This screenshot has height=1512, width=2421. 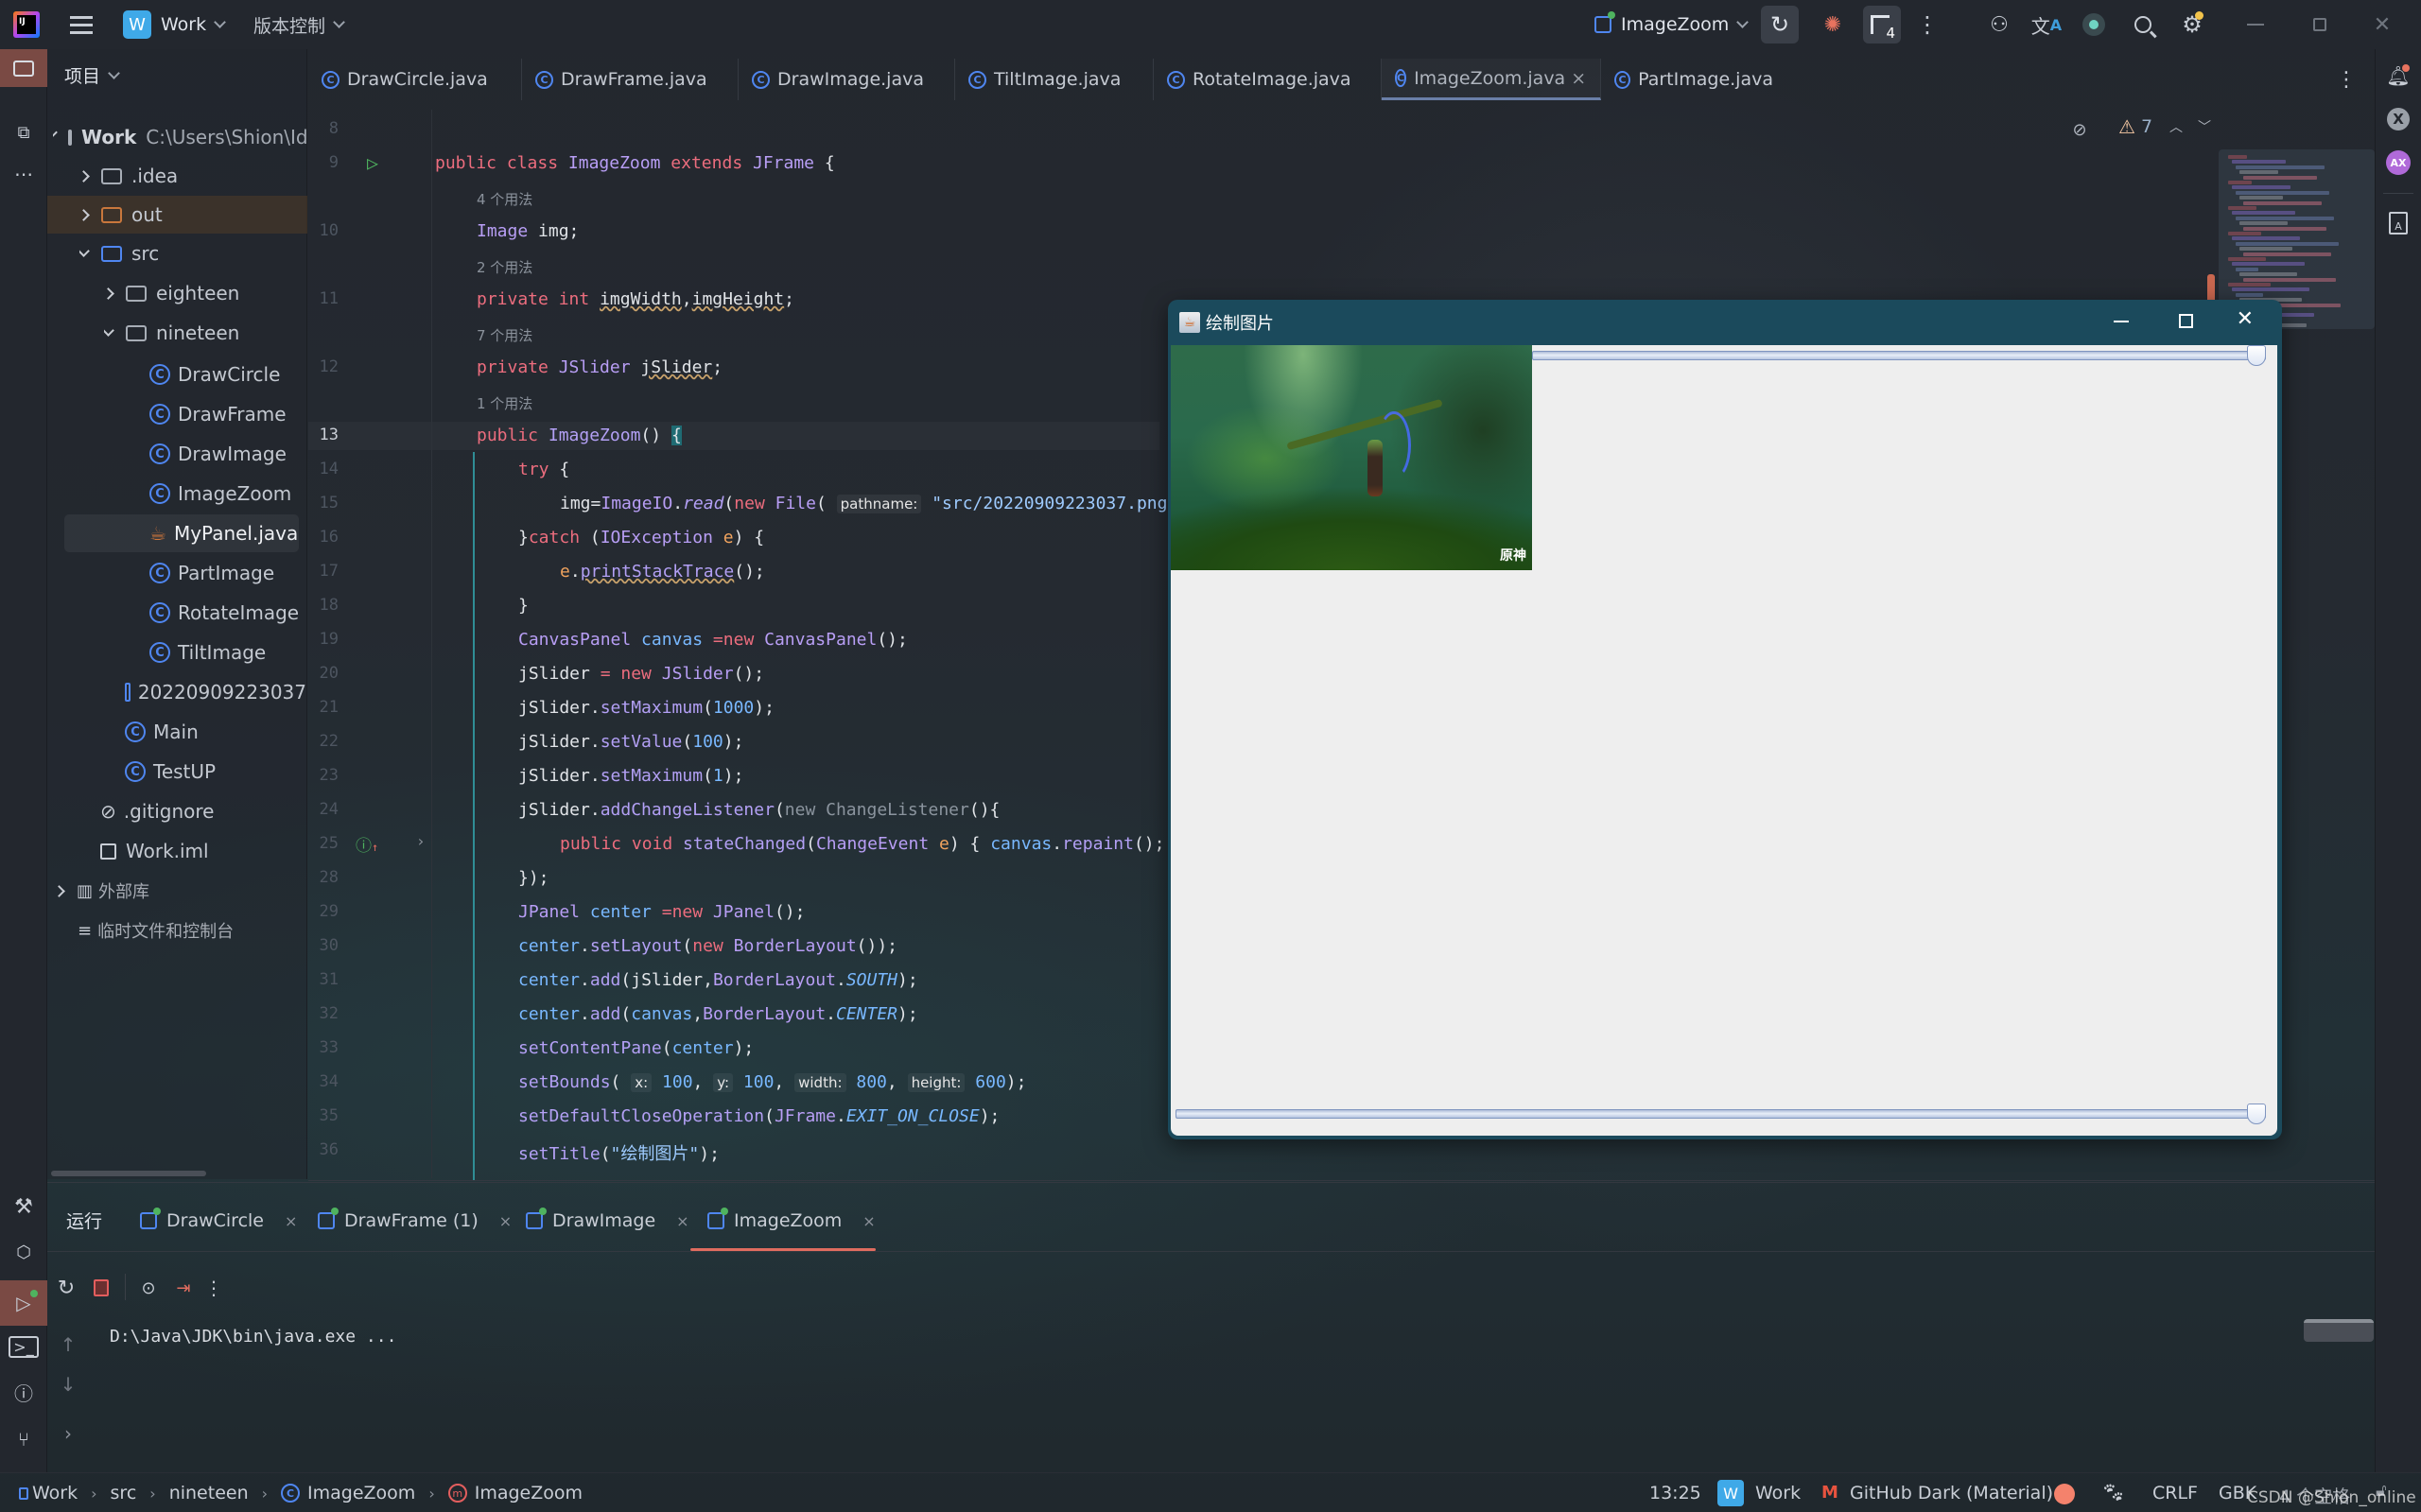 I want to click on tab-drawimage: C DrawImage.java, so click(x=847, y=79).